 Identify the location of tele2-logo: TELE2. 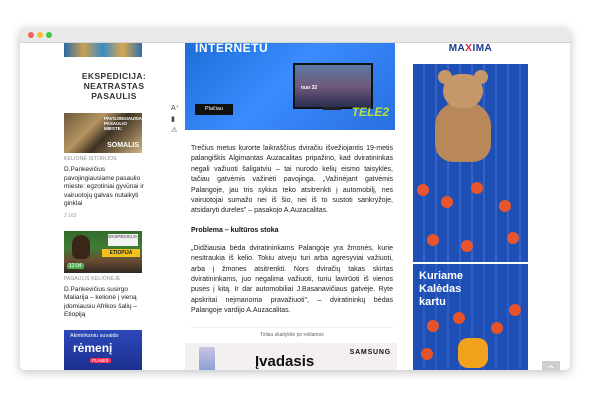
(370, 112).